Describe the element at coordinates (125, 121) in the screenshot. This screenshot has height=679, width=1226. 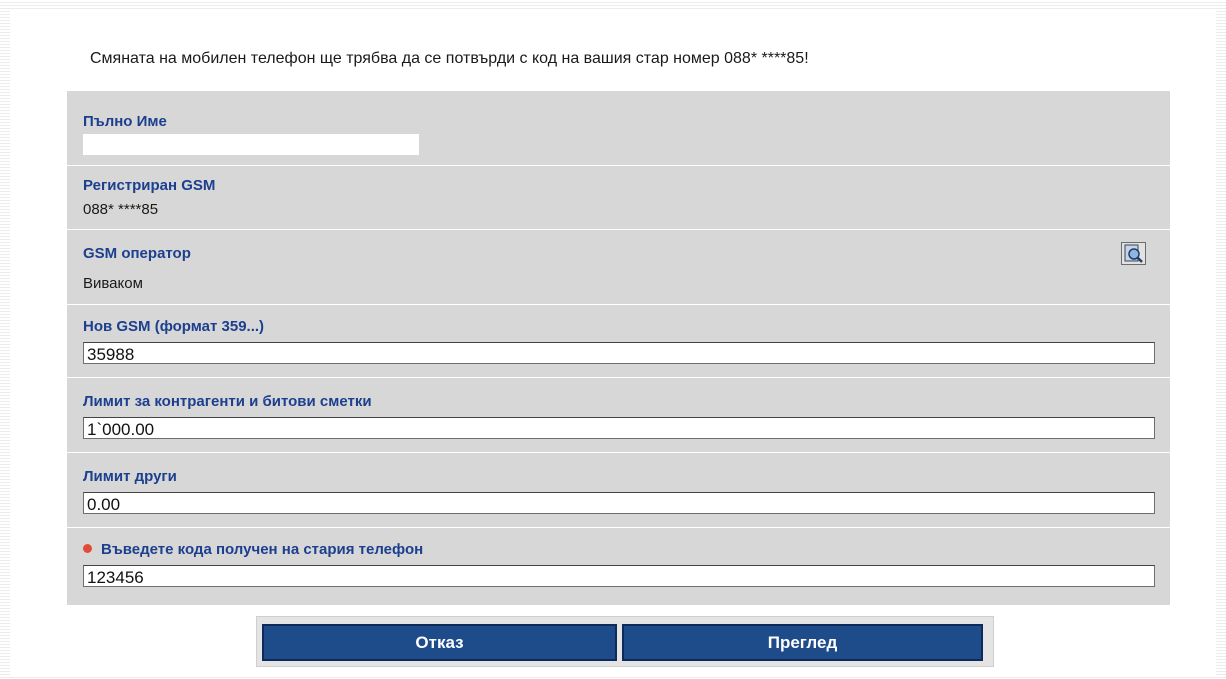
I see `full-name-label: Пълно Име` at that location.